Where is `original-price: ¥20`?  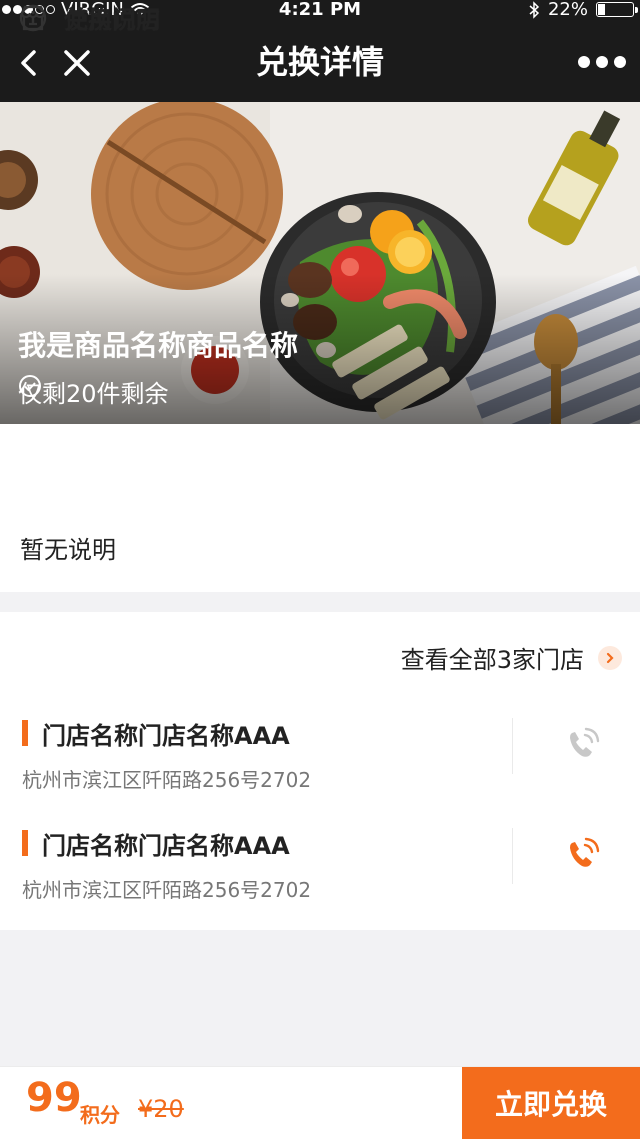 original-price: ¥20 is located at coordinates (161, 1109).